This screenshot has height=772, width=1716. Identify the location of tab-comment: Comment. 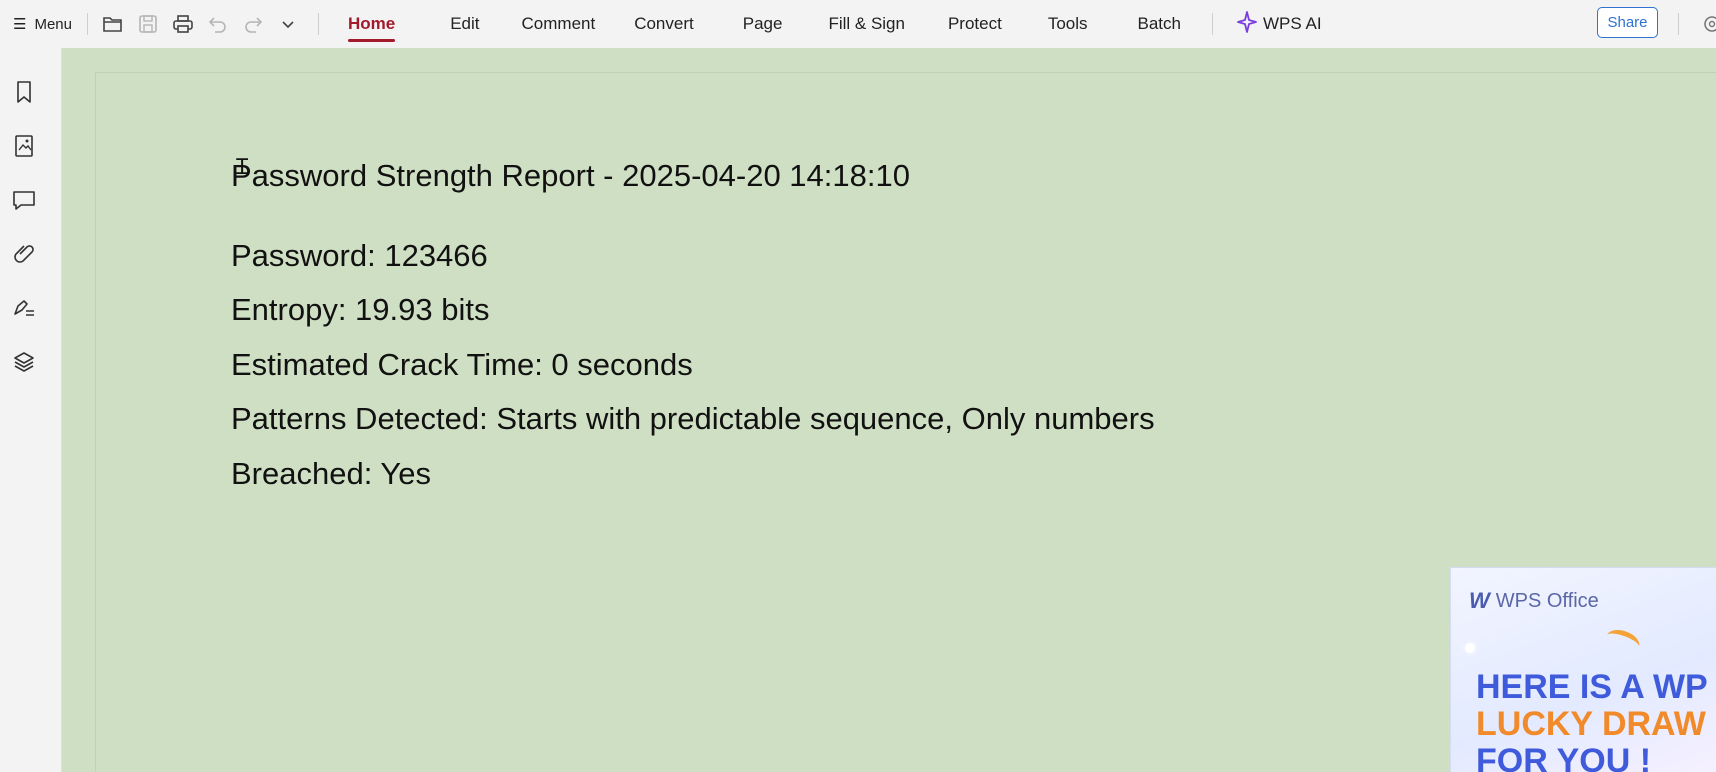
(559, 24).